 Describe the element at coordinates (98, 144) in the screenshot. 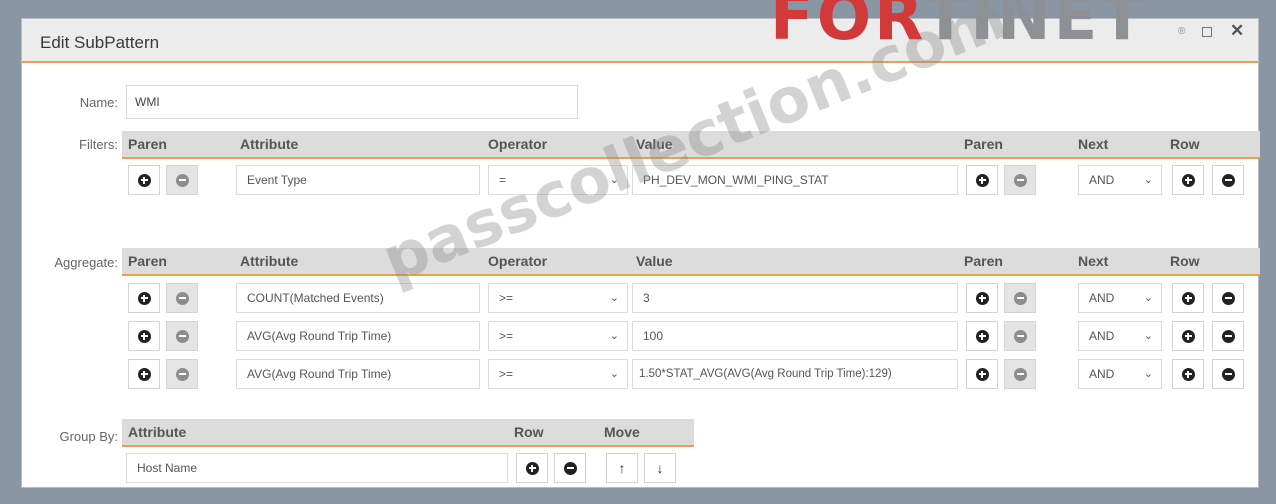

I see `filters-label: Filters:` at that location.